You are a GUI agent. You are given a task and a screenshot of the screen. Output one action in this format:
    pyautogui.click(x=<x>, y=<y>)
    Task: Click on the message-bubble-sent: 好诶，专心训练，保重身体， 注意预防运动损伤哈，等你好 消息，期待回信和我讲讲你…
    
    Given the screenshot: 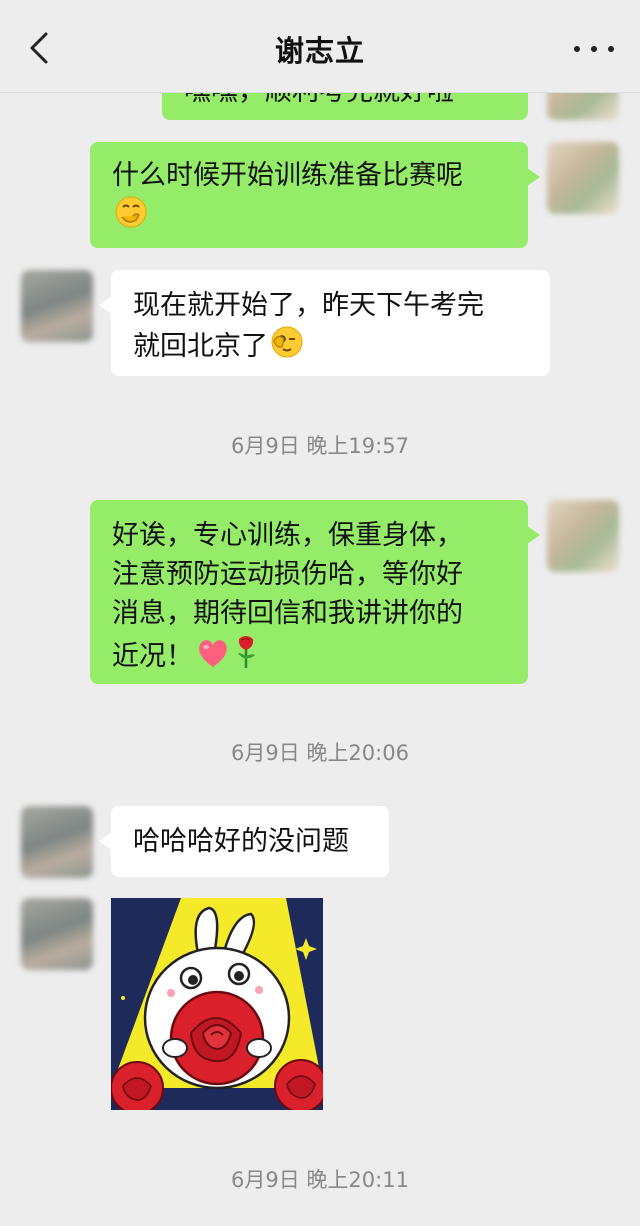 What is the action you would take?
    pyautogui.click(x=315, y=592)
    